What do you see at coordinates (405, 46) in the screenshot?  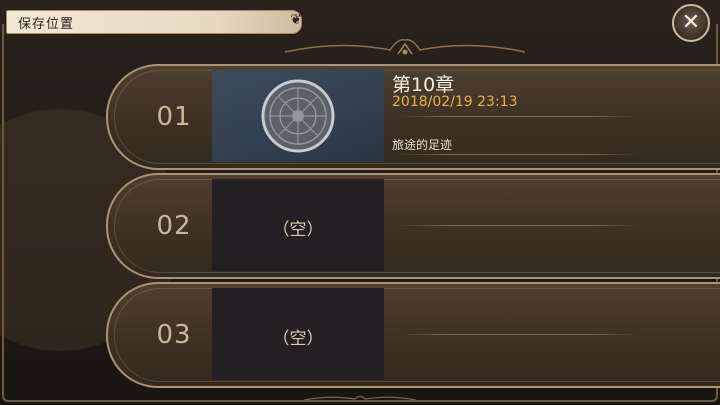 I see `top-ornament-icon` at bounding box center [405, 46].